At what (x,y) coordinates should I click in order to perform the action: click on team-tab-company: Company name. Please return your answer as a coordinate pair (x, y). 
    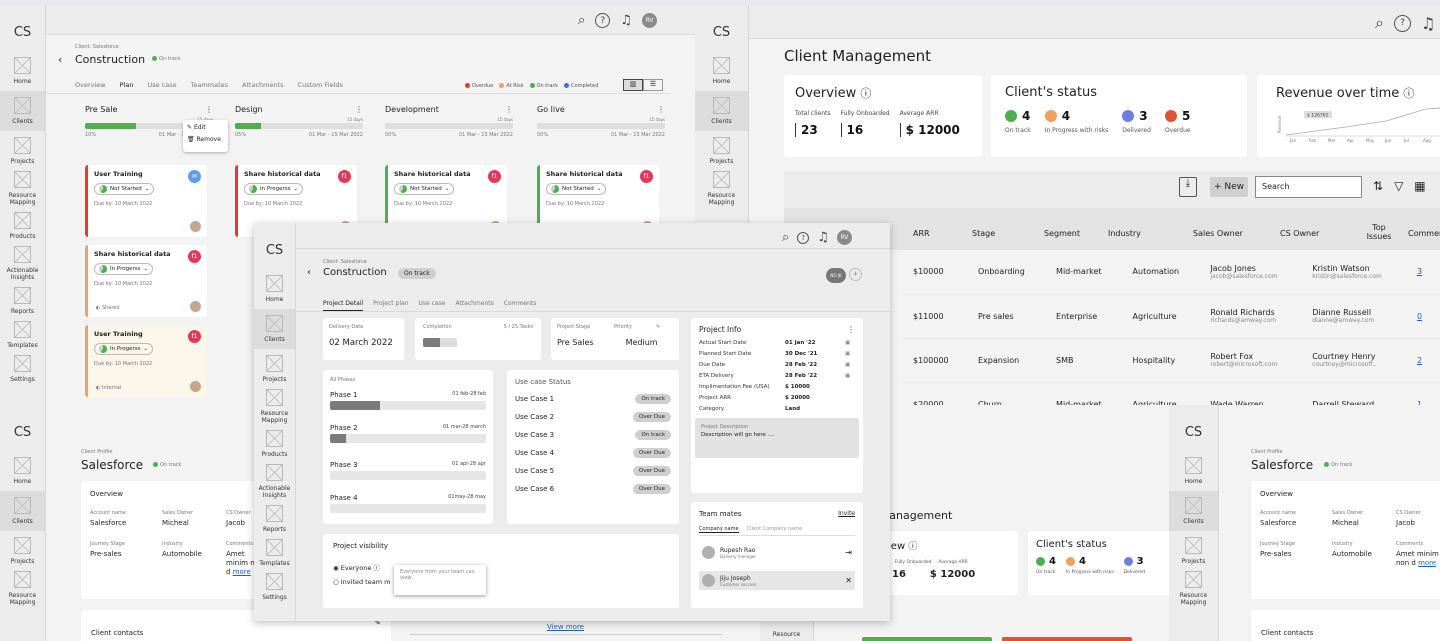
    Looking at the image, I should click on (719, 529).